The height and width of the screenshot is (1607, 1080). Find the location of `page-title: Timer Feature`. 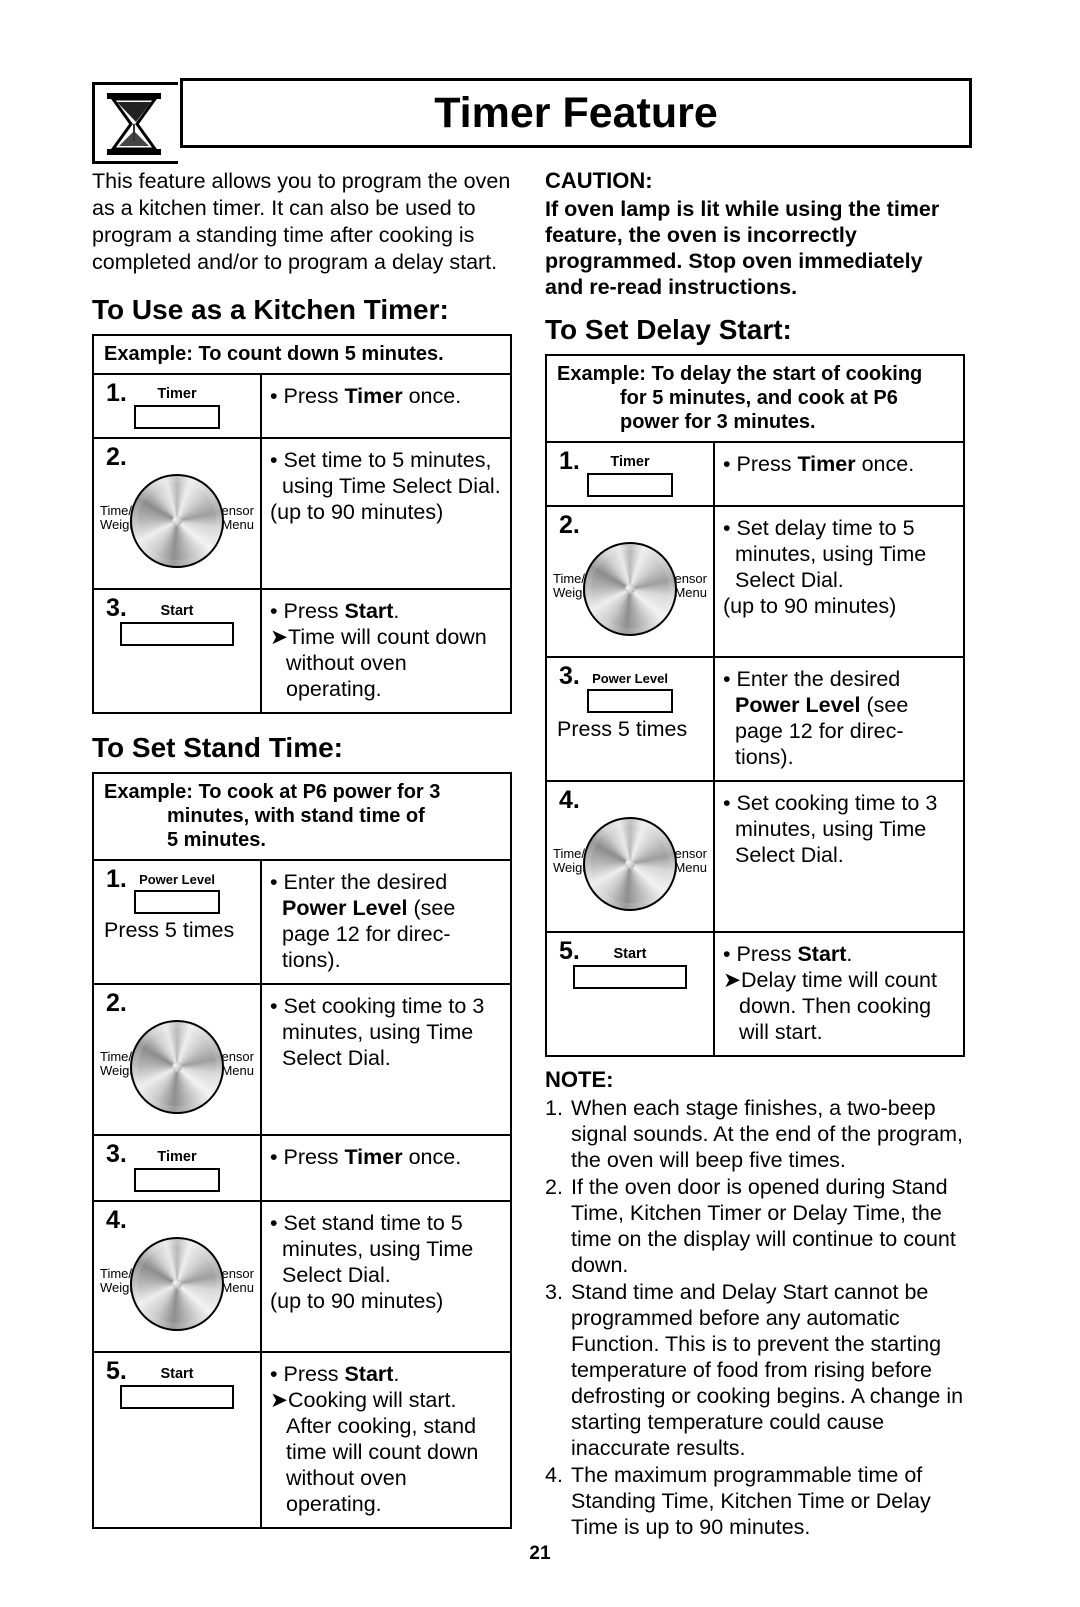

page-title: Timer Feature is located at coordinates (576, 112).